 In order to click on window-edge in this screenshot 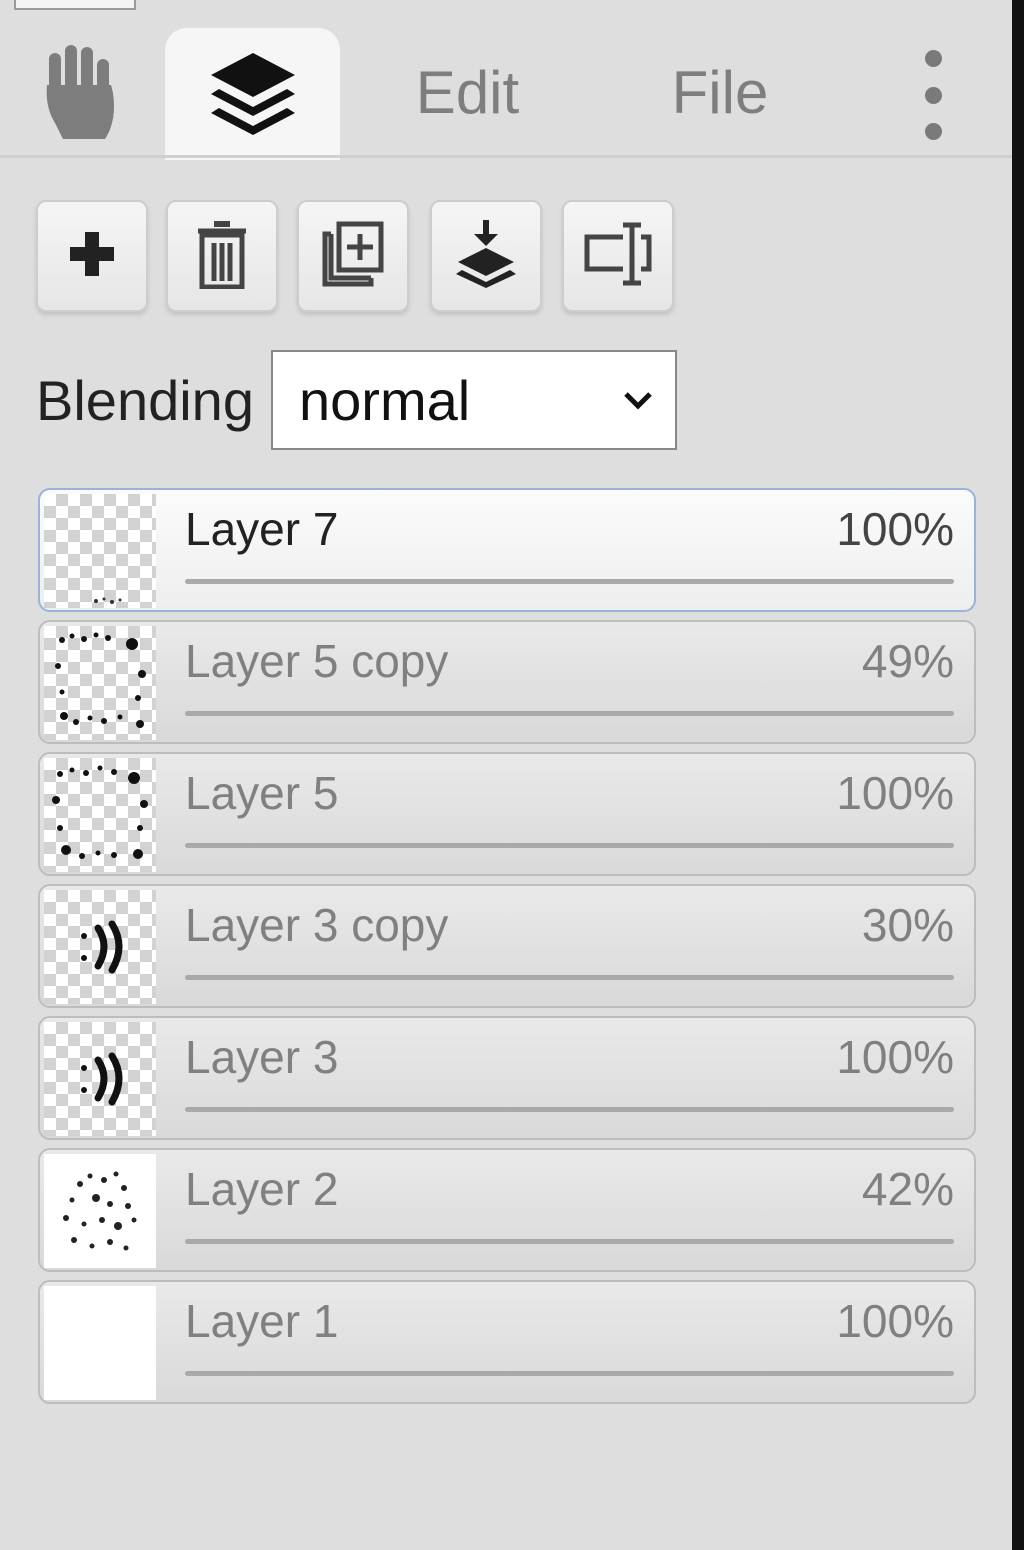, I will do `click(1018, 775)`.